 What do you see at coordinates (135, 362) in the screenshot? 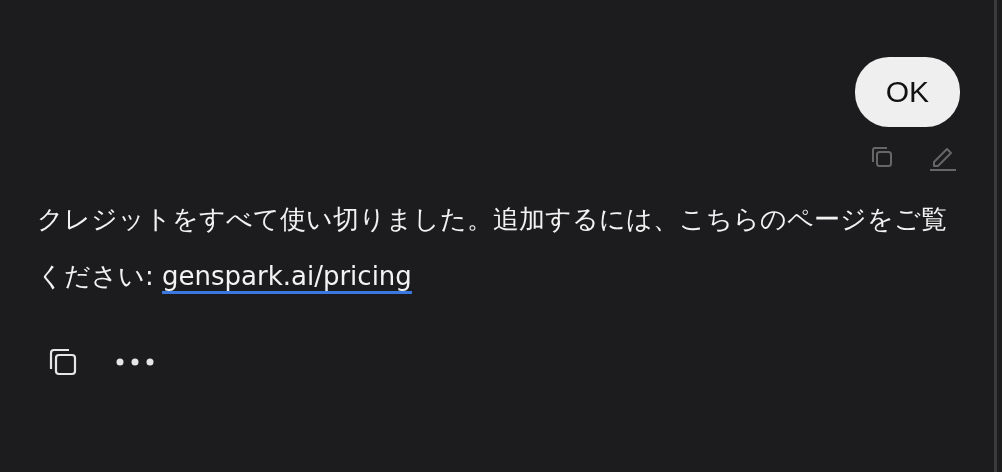
I see `more-icon` at bounding box center [135, 362].